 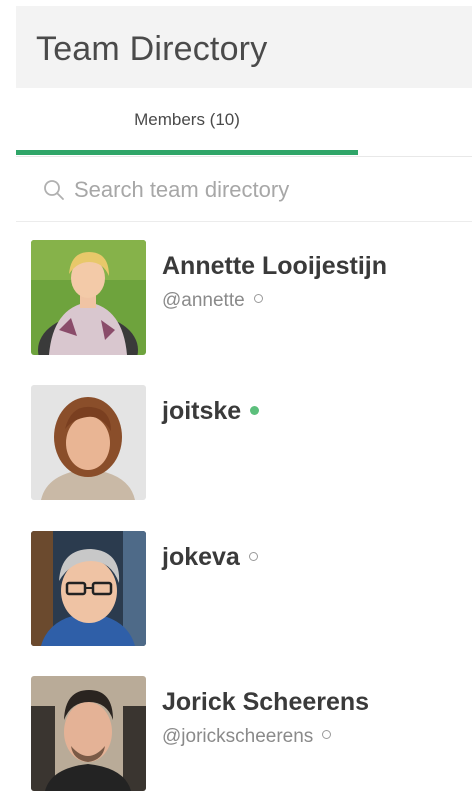 I want to click on active-tab-indicator, so click(x=187, y=152).